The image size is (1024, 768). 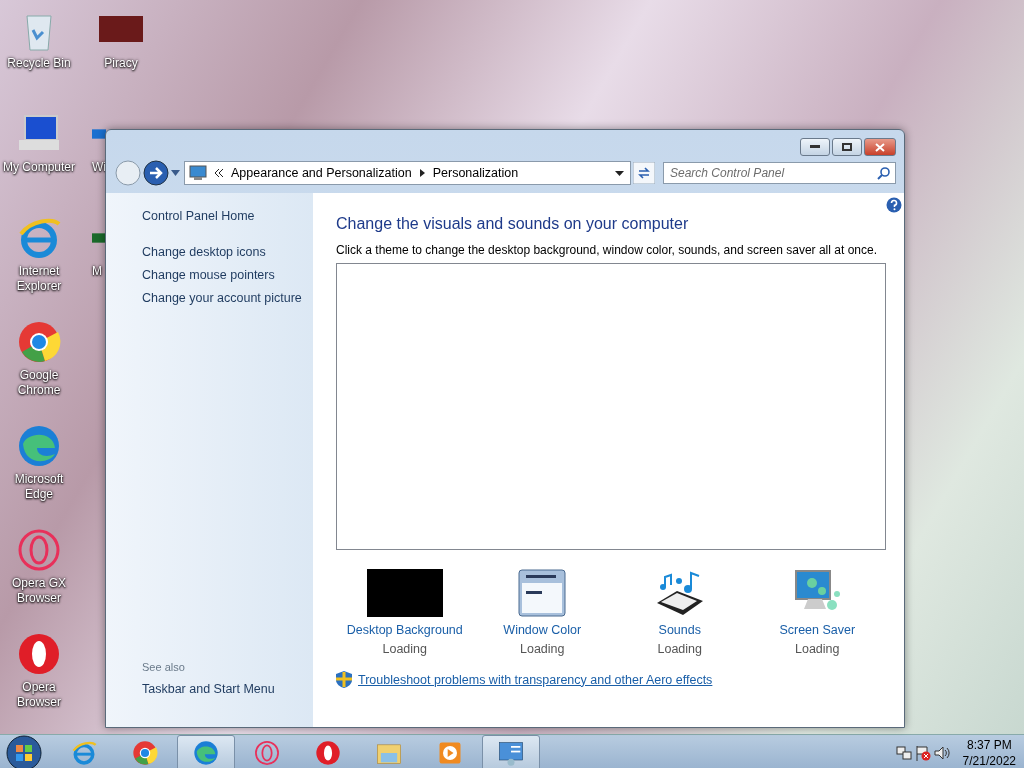 What do you see at coordinates (542, 630) in the screenshot?
I see `setting-link: Window Color` at bounding box center [542, 630].